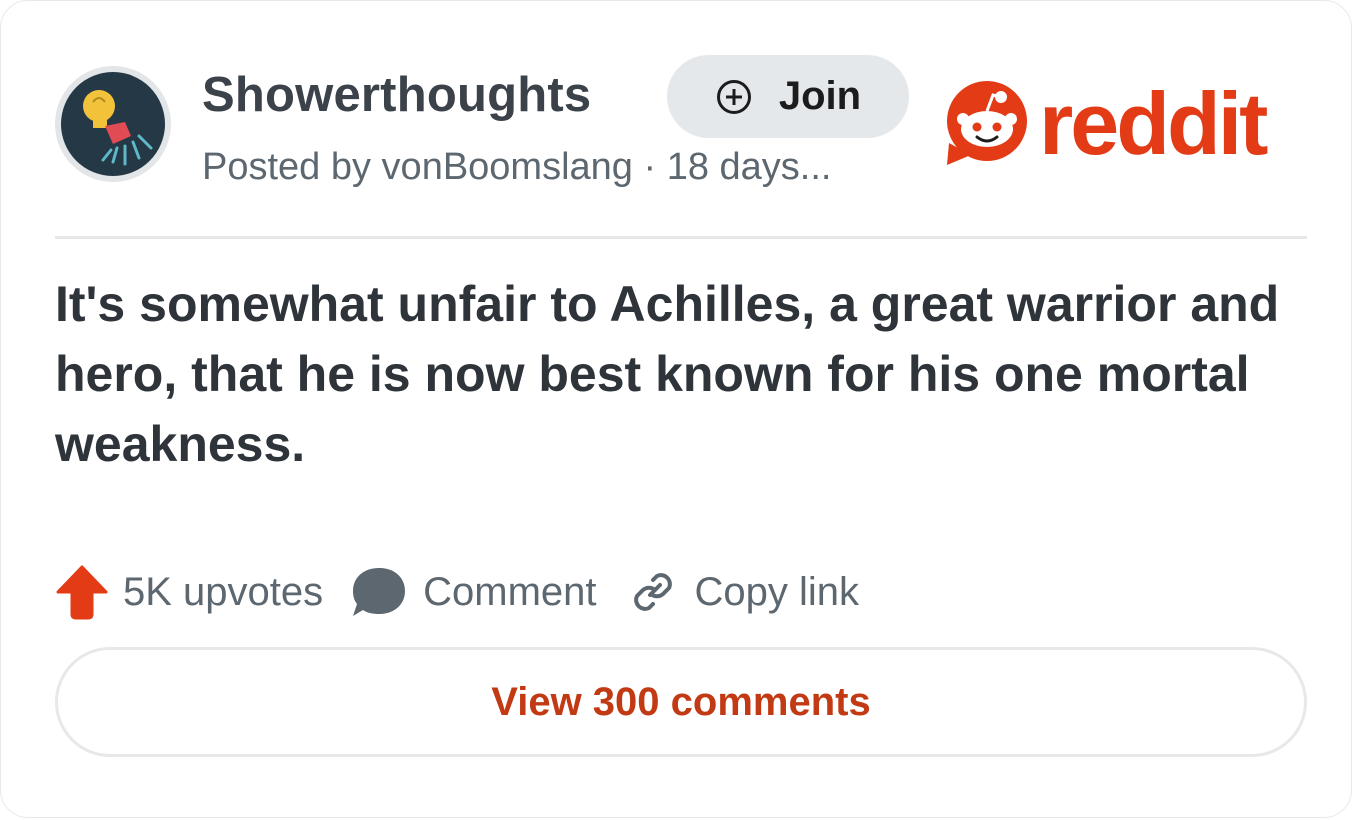  Describe the element at coordinates (510, 591) in the screenshot. I see `comment-label: Comment` at that location.